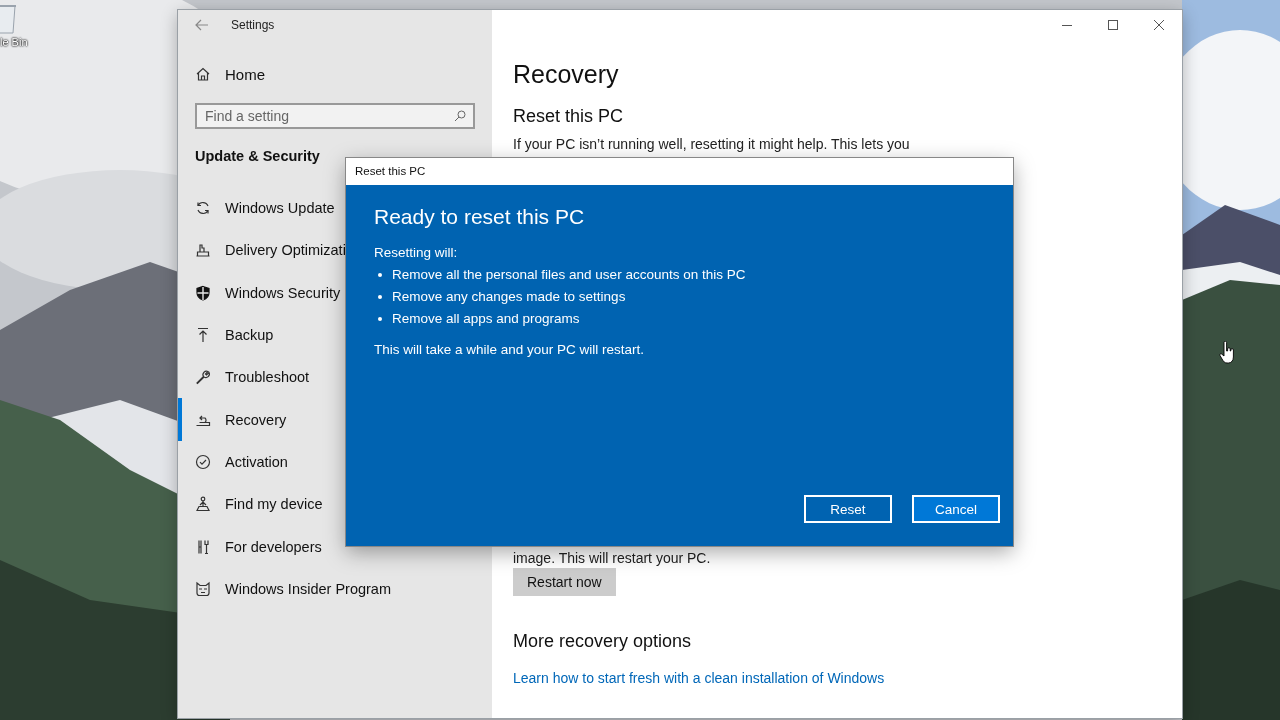 Image resolution: width=1280 pixels, height=720 pixels. I want to click on upload-arrow-icon, so click(203, 335).